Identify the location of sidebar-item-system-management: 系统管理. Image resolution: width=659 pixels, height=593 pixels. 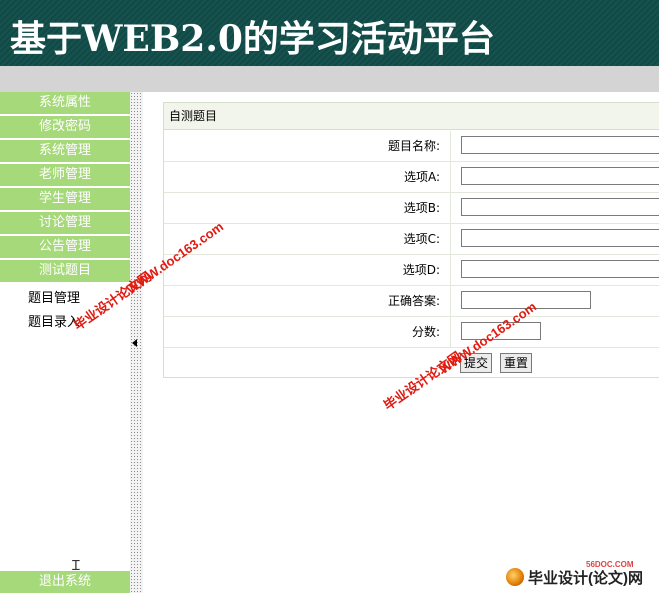
(65, 152).